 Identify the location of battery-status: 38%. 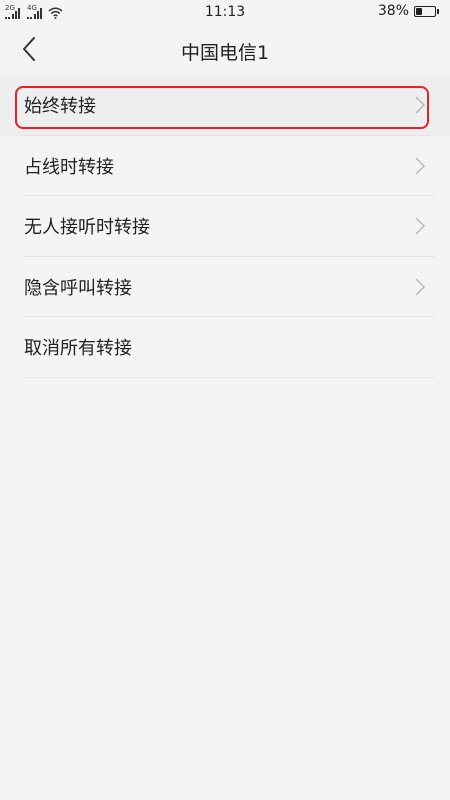
(408, 11).